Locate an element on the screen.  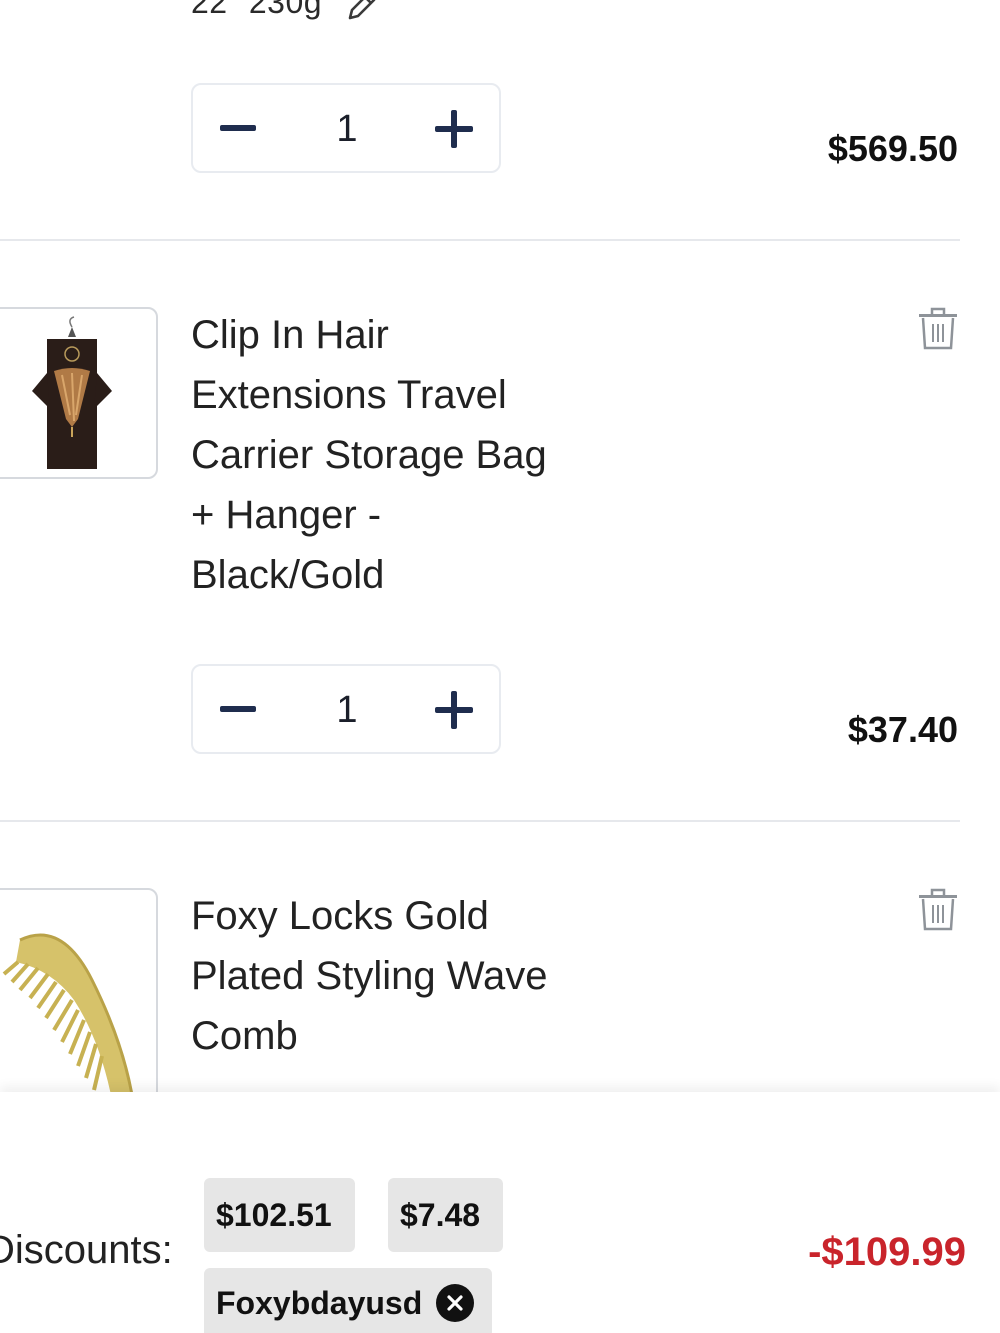
storage-bag-image is located at coordinates (72, 392).